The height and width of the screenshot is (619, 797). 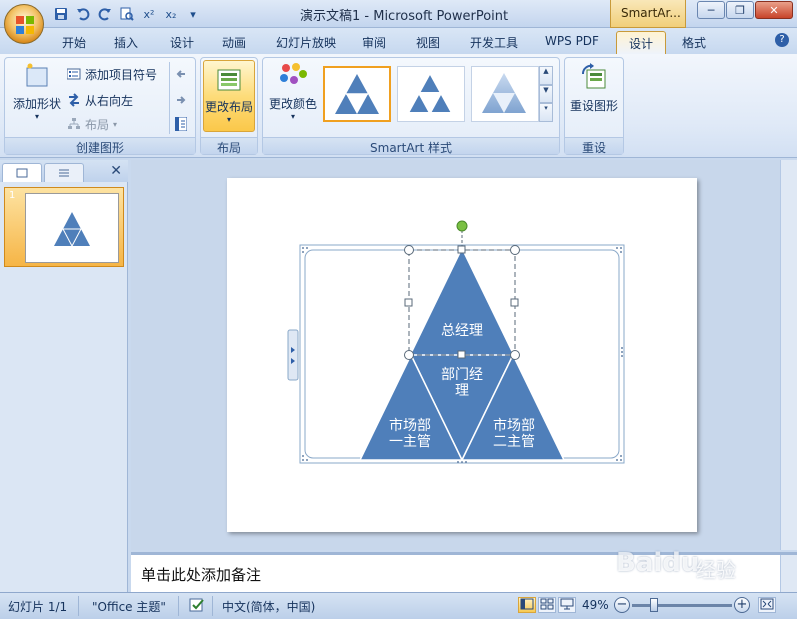 I want to click on slide-thumbnail, so click(x=72, y=228).